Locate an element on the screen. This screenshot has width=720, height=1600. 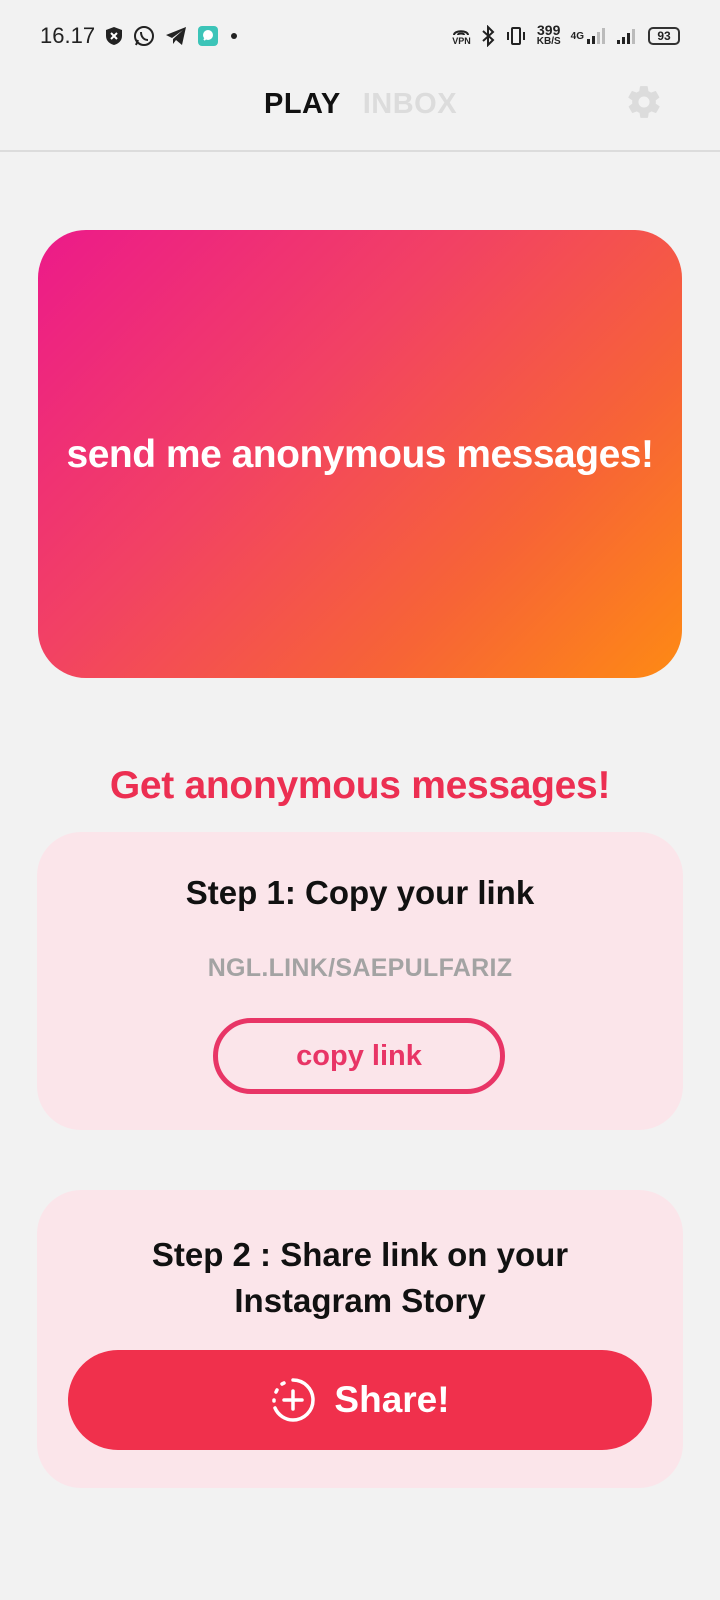
tab-play: PLAY is located at coordinates (302, 104).